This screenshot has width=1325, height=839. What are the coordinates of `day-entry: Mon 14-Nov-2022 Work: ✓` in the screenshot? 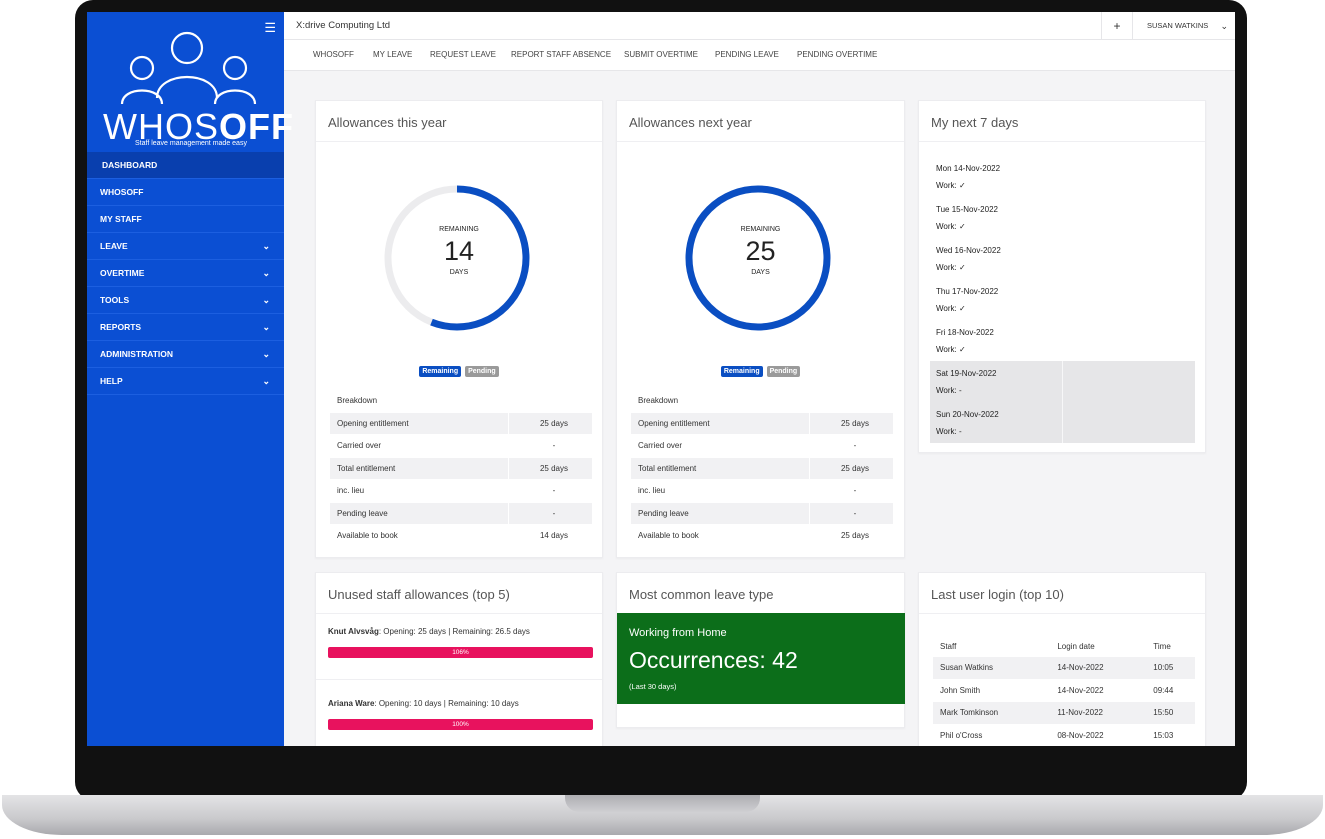 It's located at (1062, 176).